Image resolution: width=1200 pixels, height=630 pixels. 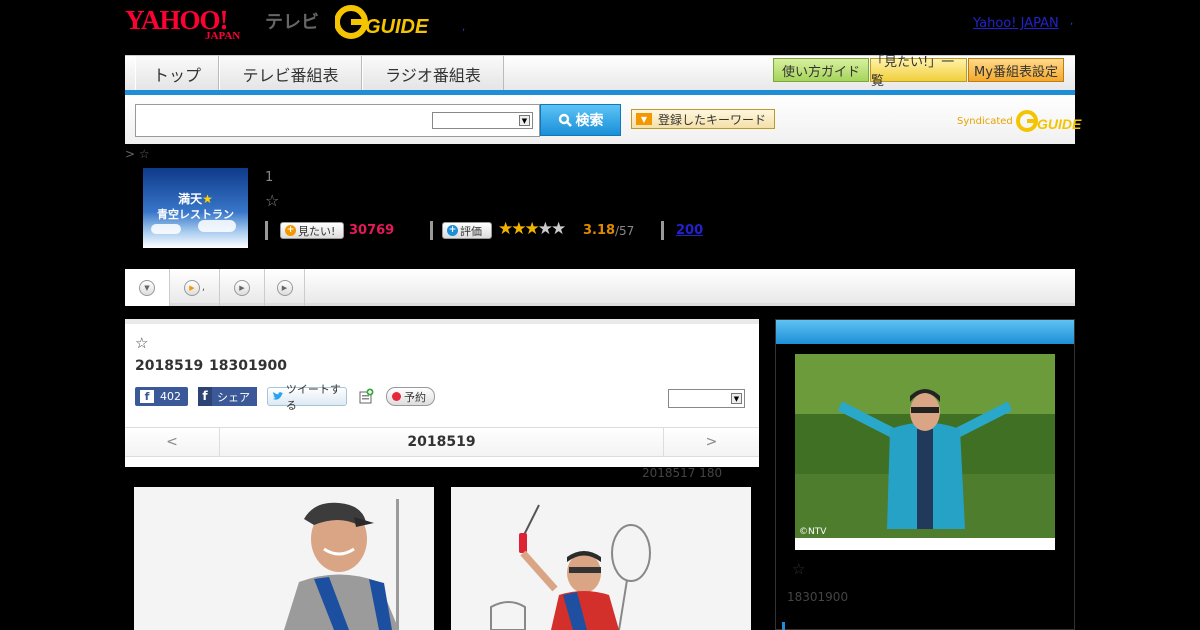 I want to click on program-number: 1, so click(x=269, y=177).